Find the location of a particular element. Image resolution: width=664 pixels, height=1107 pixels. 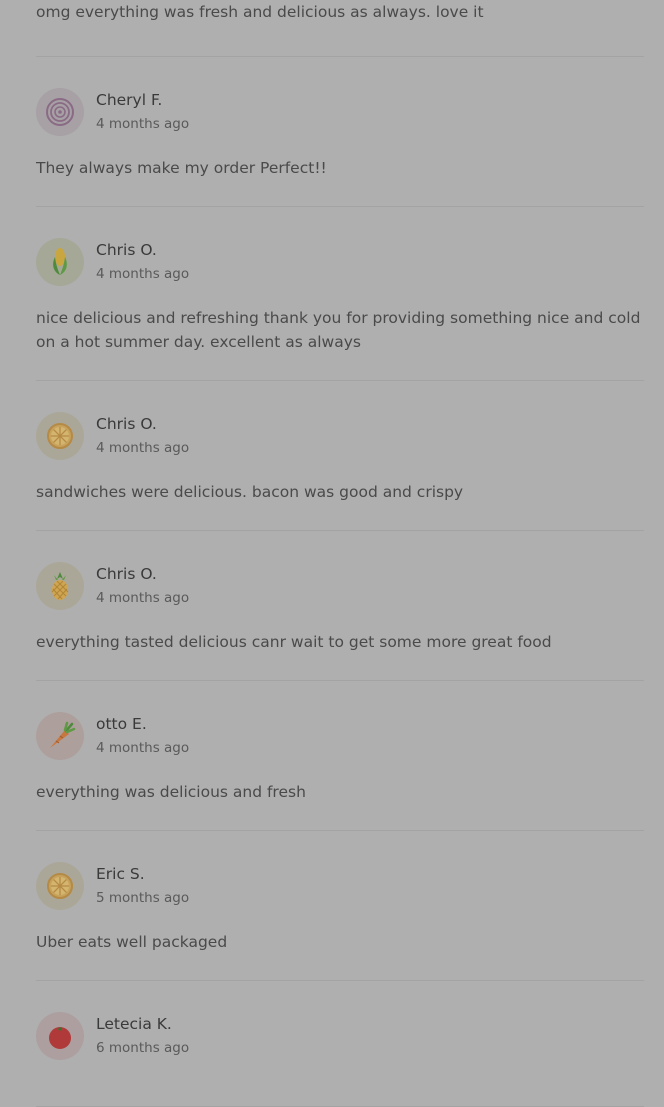

carrot-icon is located at coordinates (63, 734).